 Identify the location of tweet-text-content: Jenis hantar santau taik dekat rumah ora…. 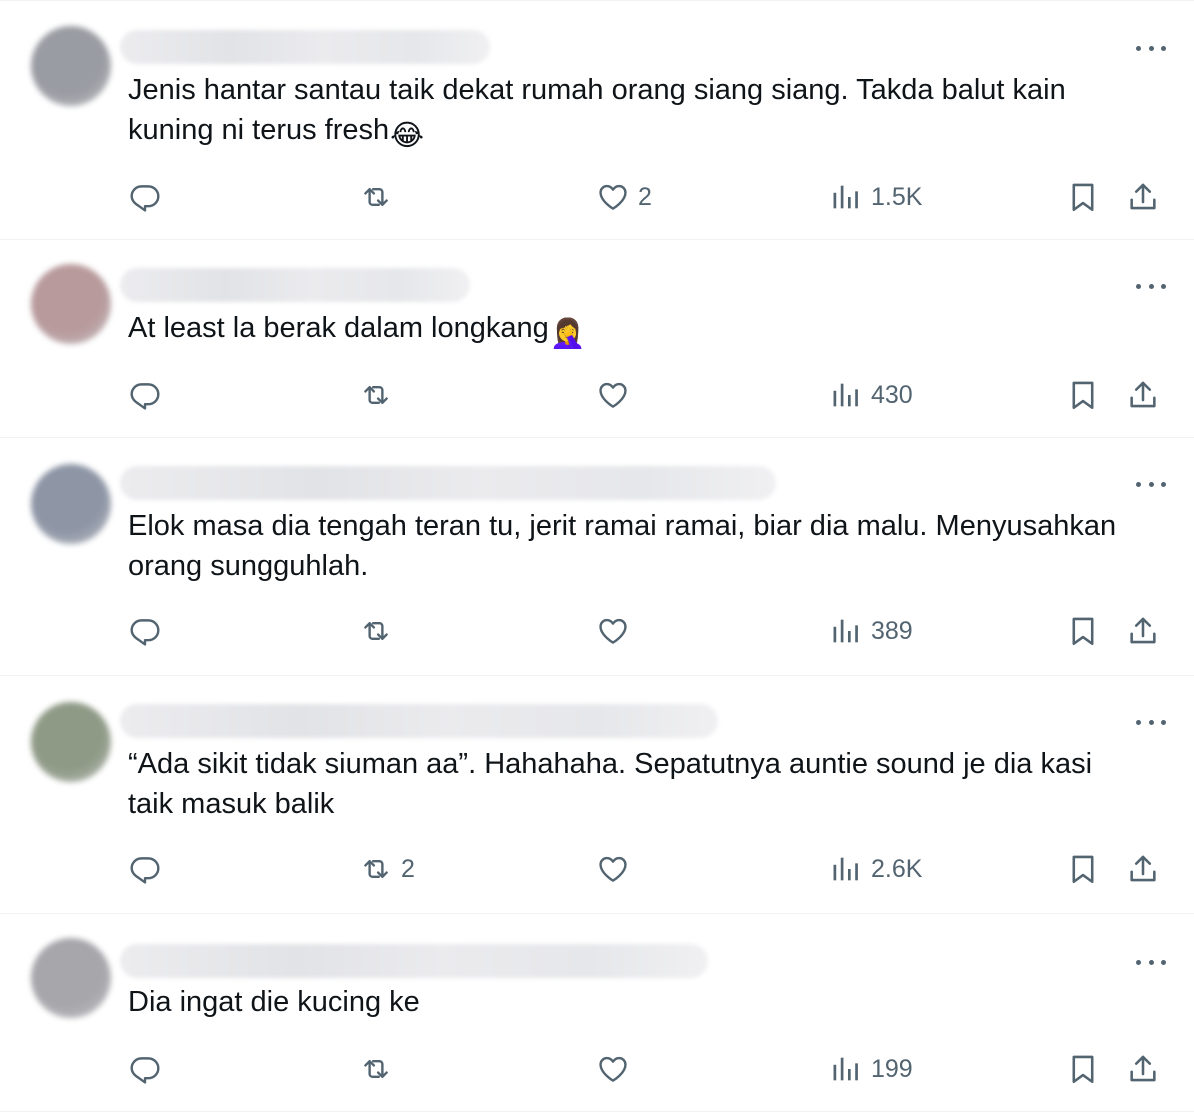
(601, 110).